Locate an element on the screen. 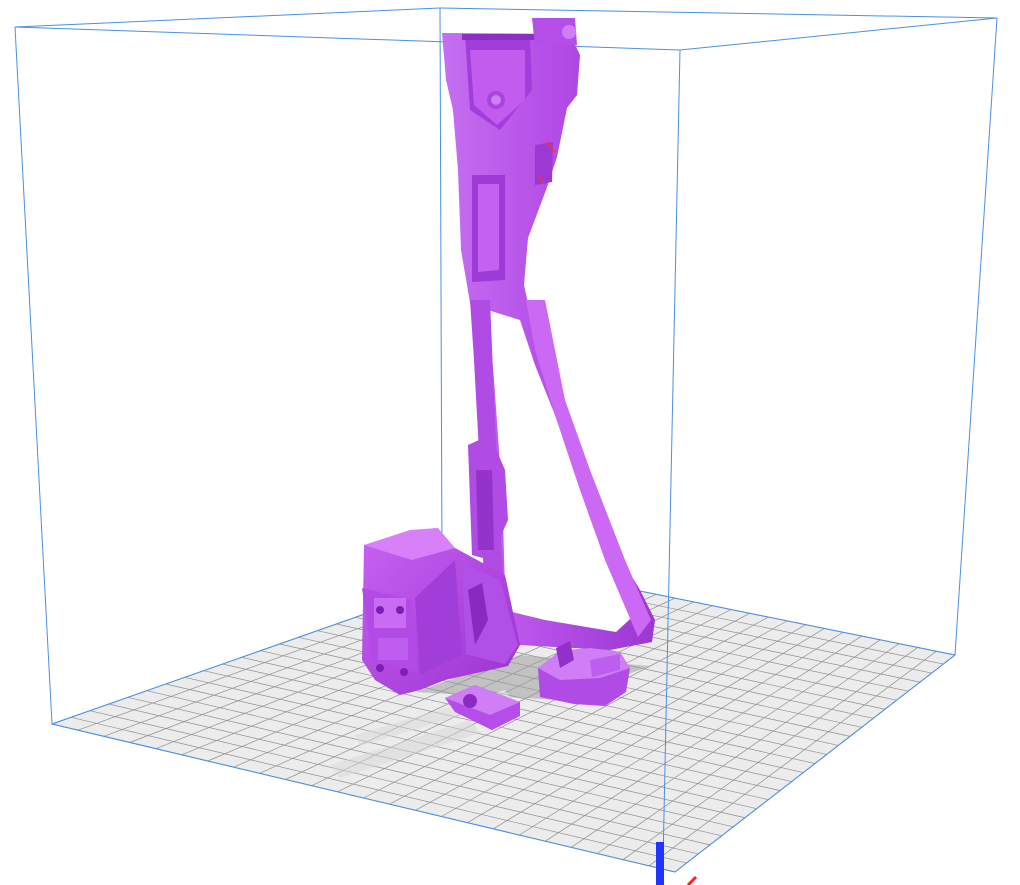 This screenshot has height=885, width=1020. z-axis is located at coordinates (660, 863).